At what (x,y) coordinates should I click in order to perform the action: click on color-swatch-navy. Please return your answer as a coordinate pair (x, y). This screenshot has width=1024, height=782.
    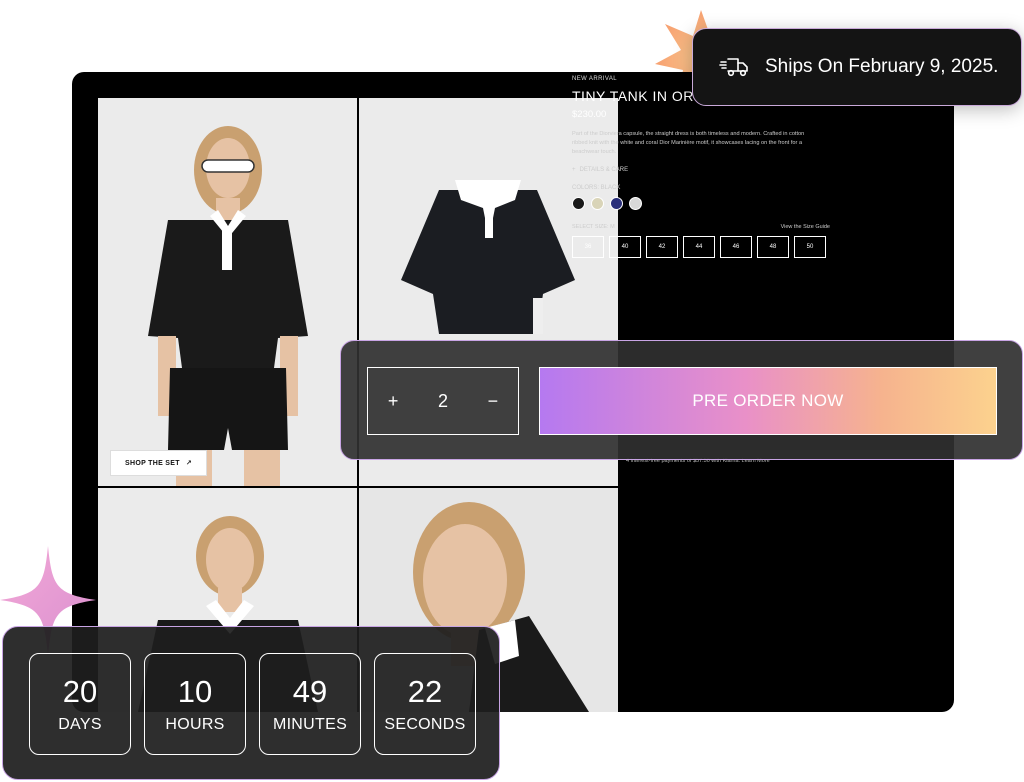
    Looking at the image, I should click on (616, 203).